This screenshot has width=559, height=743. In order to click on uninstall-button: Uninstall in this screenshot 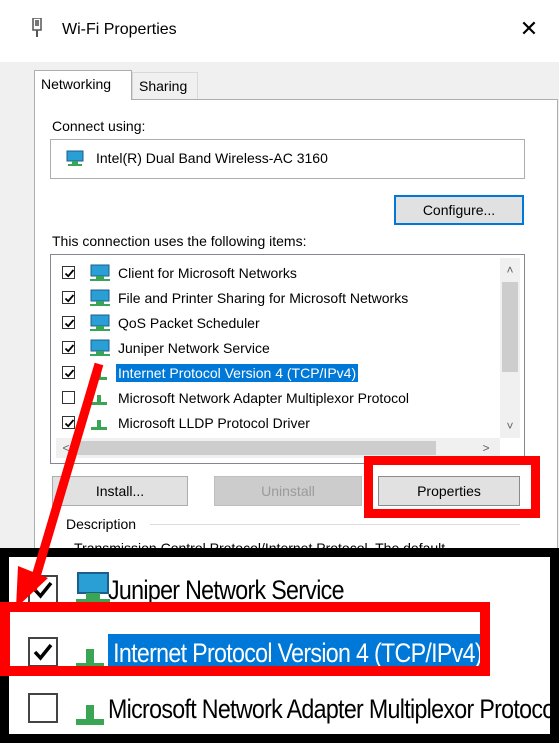, I will do `click(288, 491)`.